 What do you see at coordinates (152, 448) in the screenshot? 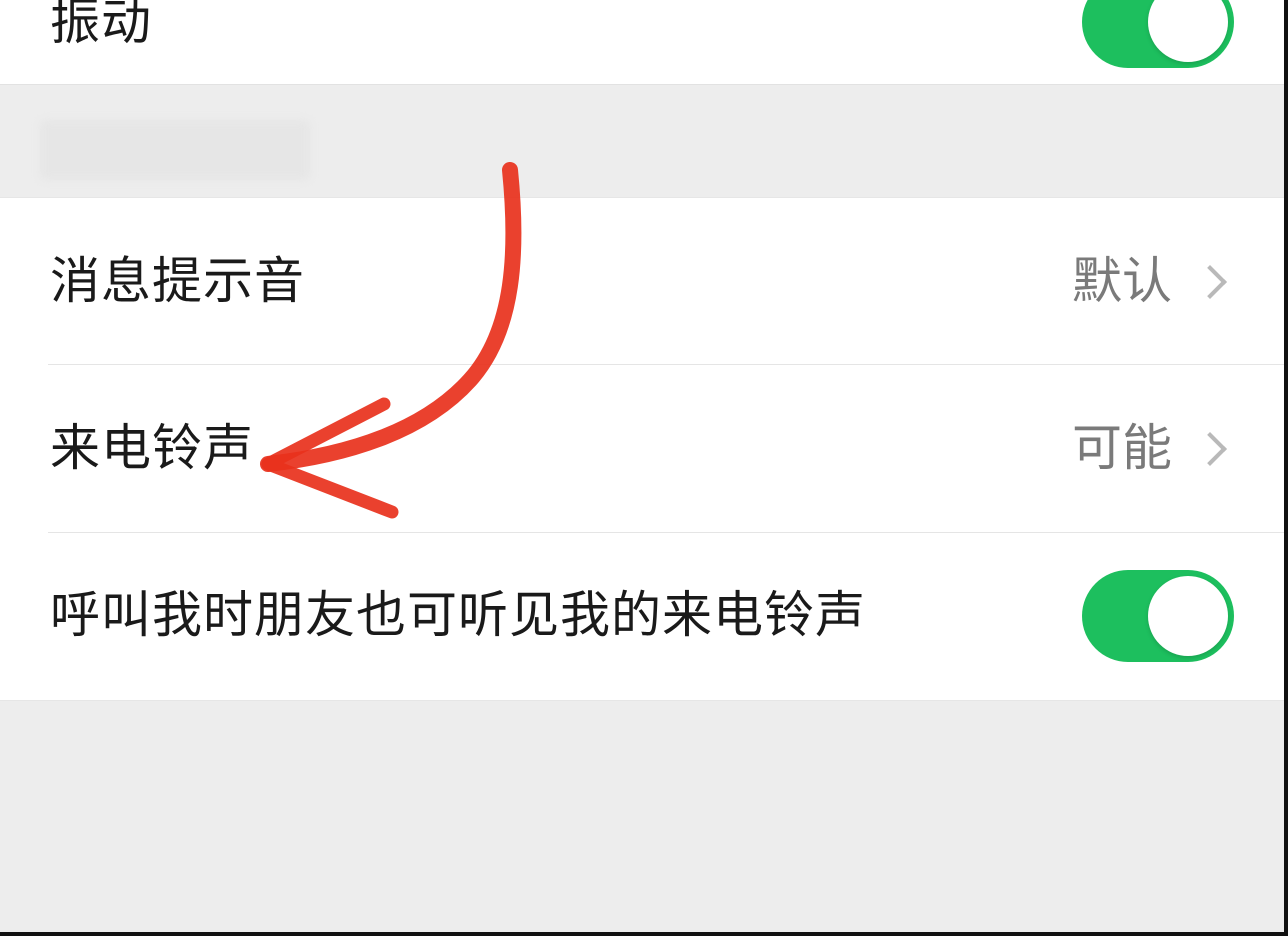
I see `ringtone-label: 来电铃声` at bounding box center [152, 448].